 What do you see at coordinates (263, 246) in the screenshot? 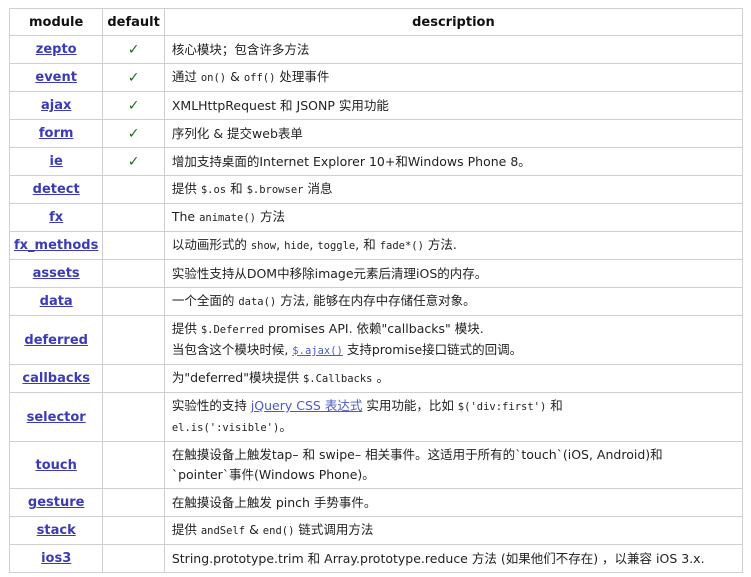
I see `inline-code: show` at bounding box center [263, 246].